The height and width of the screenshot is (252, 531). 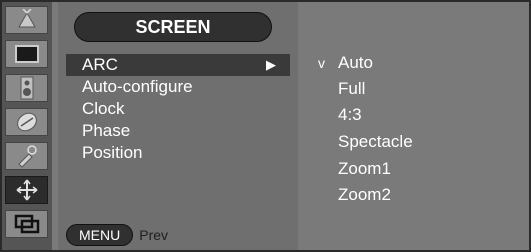 I want to click on menu-item-label: ARC, so click(x=100, y=64).